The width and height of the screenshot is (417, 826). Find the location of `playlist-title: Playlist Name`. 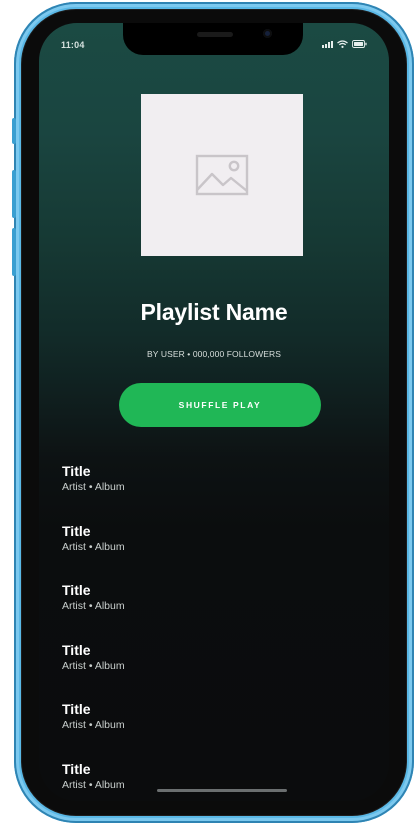

playlist-title: Playlist Name is located at coordinates (214, 312).